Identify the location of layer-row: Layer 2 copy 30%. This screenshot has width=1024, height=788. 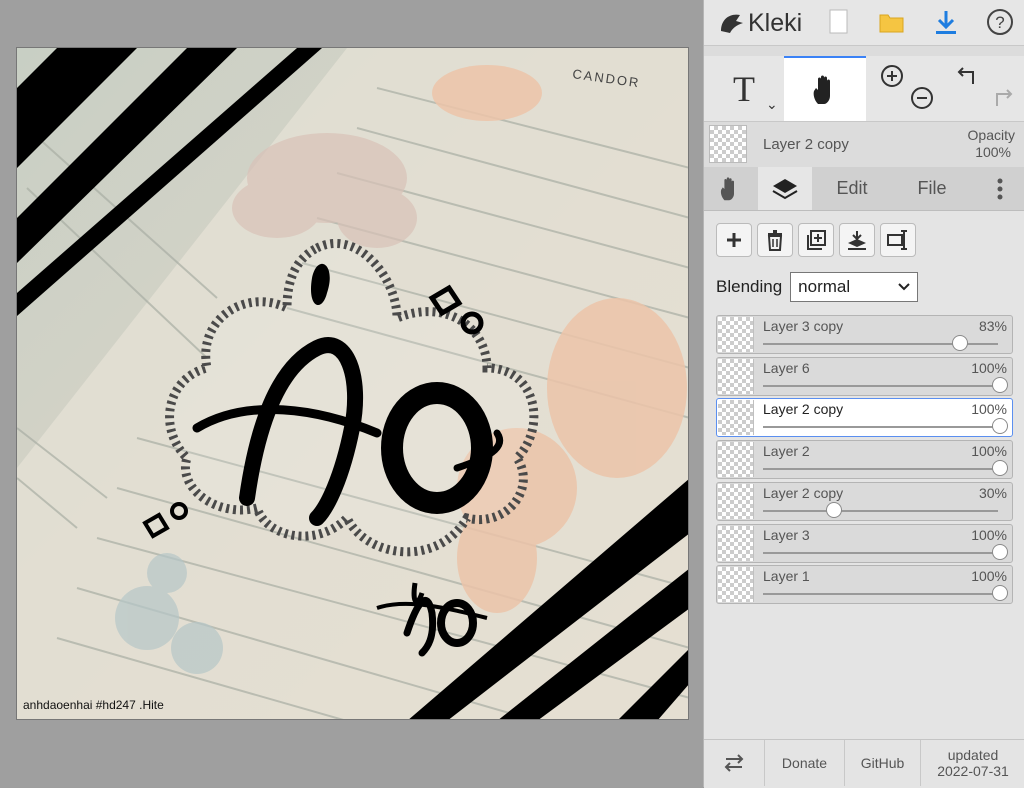
(864, 501).